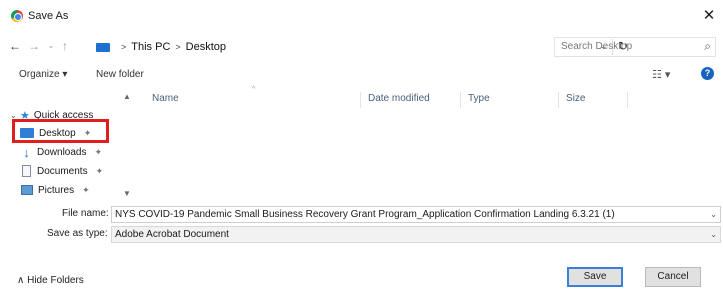 The width and height of the screenshot is (723, 294). What do you see at coordinates (254, 89) in the screenshot?
I see `sort-indicator-icon: ^` at bounding box center [254, 89].